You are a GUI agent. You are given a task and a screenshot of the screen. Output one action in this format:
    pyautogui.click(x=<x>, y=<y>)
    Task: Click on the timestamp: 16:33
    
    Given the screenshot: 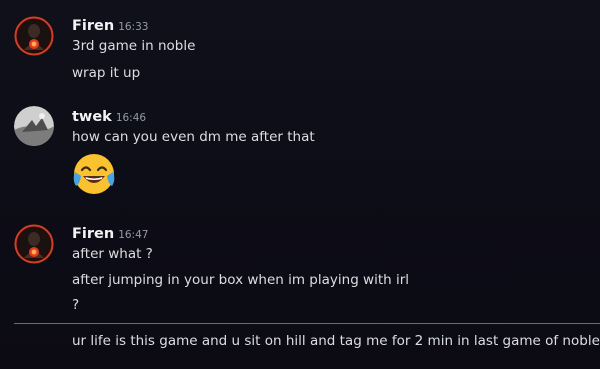 What is the action you would take?
    pyautogui.click(x=133, y=27)
    